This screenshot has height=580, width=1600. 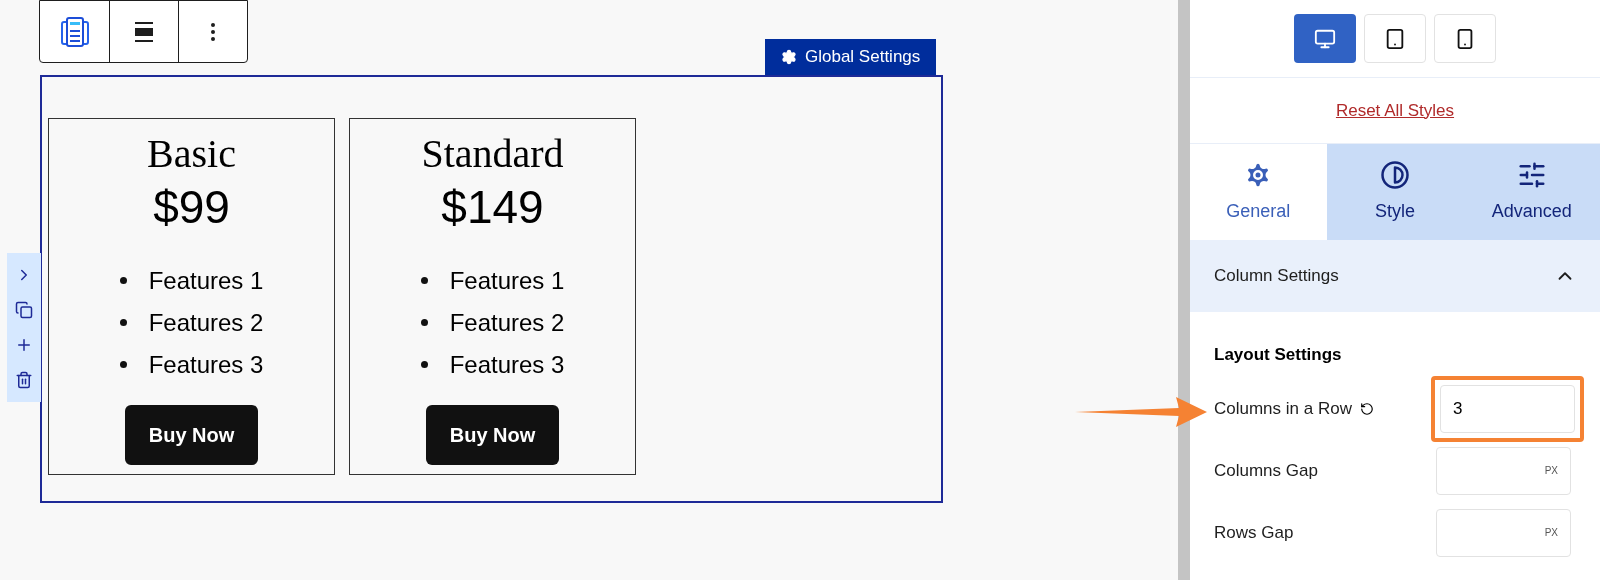 What do you see at coordinates (1395, 110) in the screenshot?
I see `reset-link: Reset All Styles` at bounding box center [1395, 110].